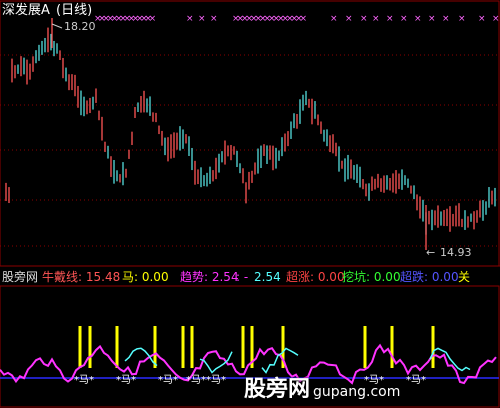  Describe the element at coordinates (80, 26) in the screenshot. I see `high-marker-value: 18.20` at that location.